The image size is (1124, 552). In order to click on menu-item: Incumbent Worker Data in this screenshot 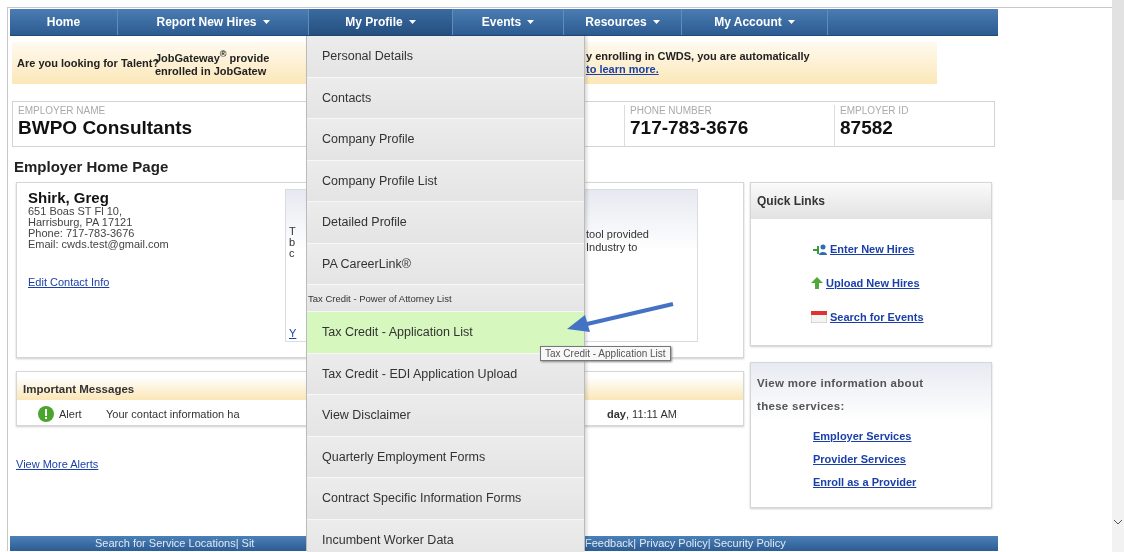, I will do `click(445, 535)`.